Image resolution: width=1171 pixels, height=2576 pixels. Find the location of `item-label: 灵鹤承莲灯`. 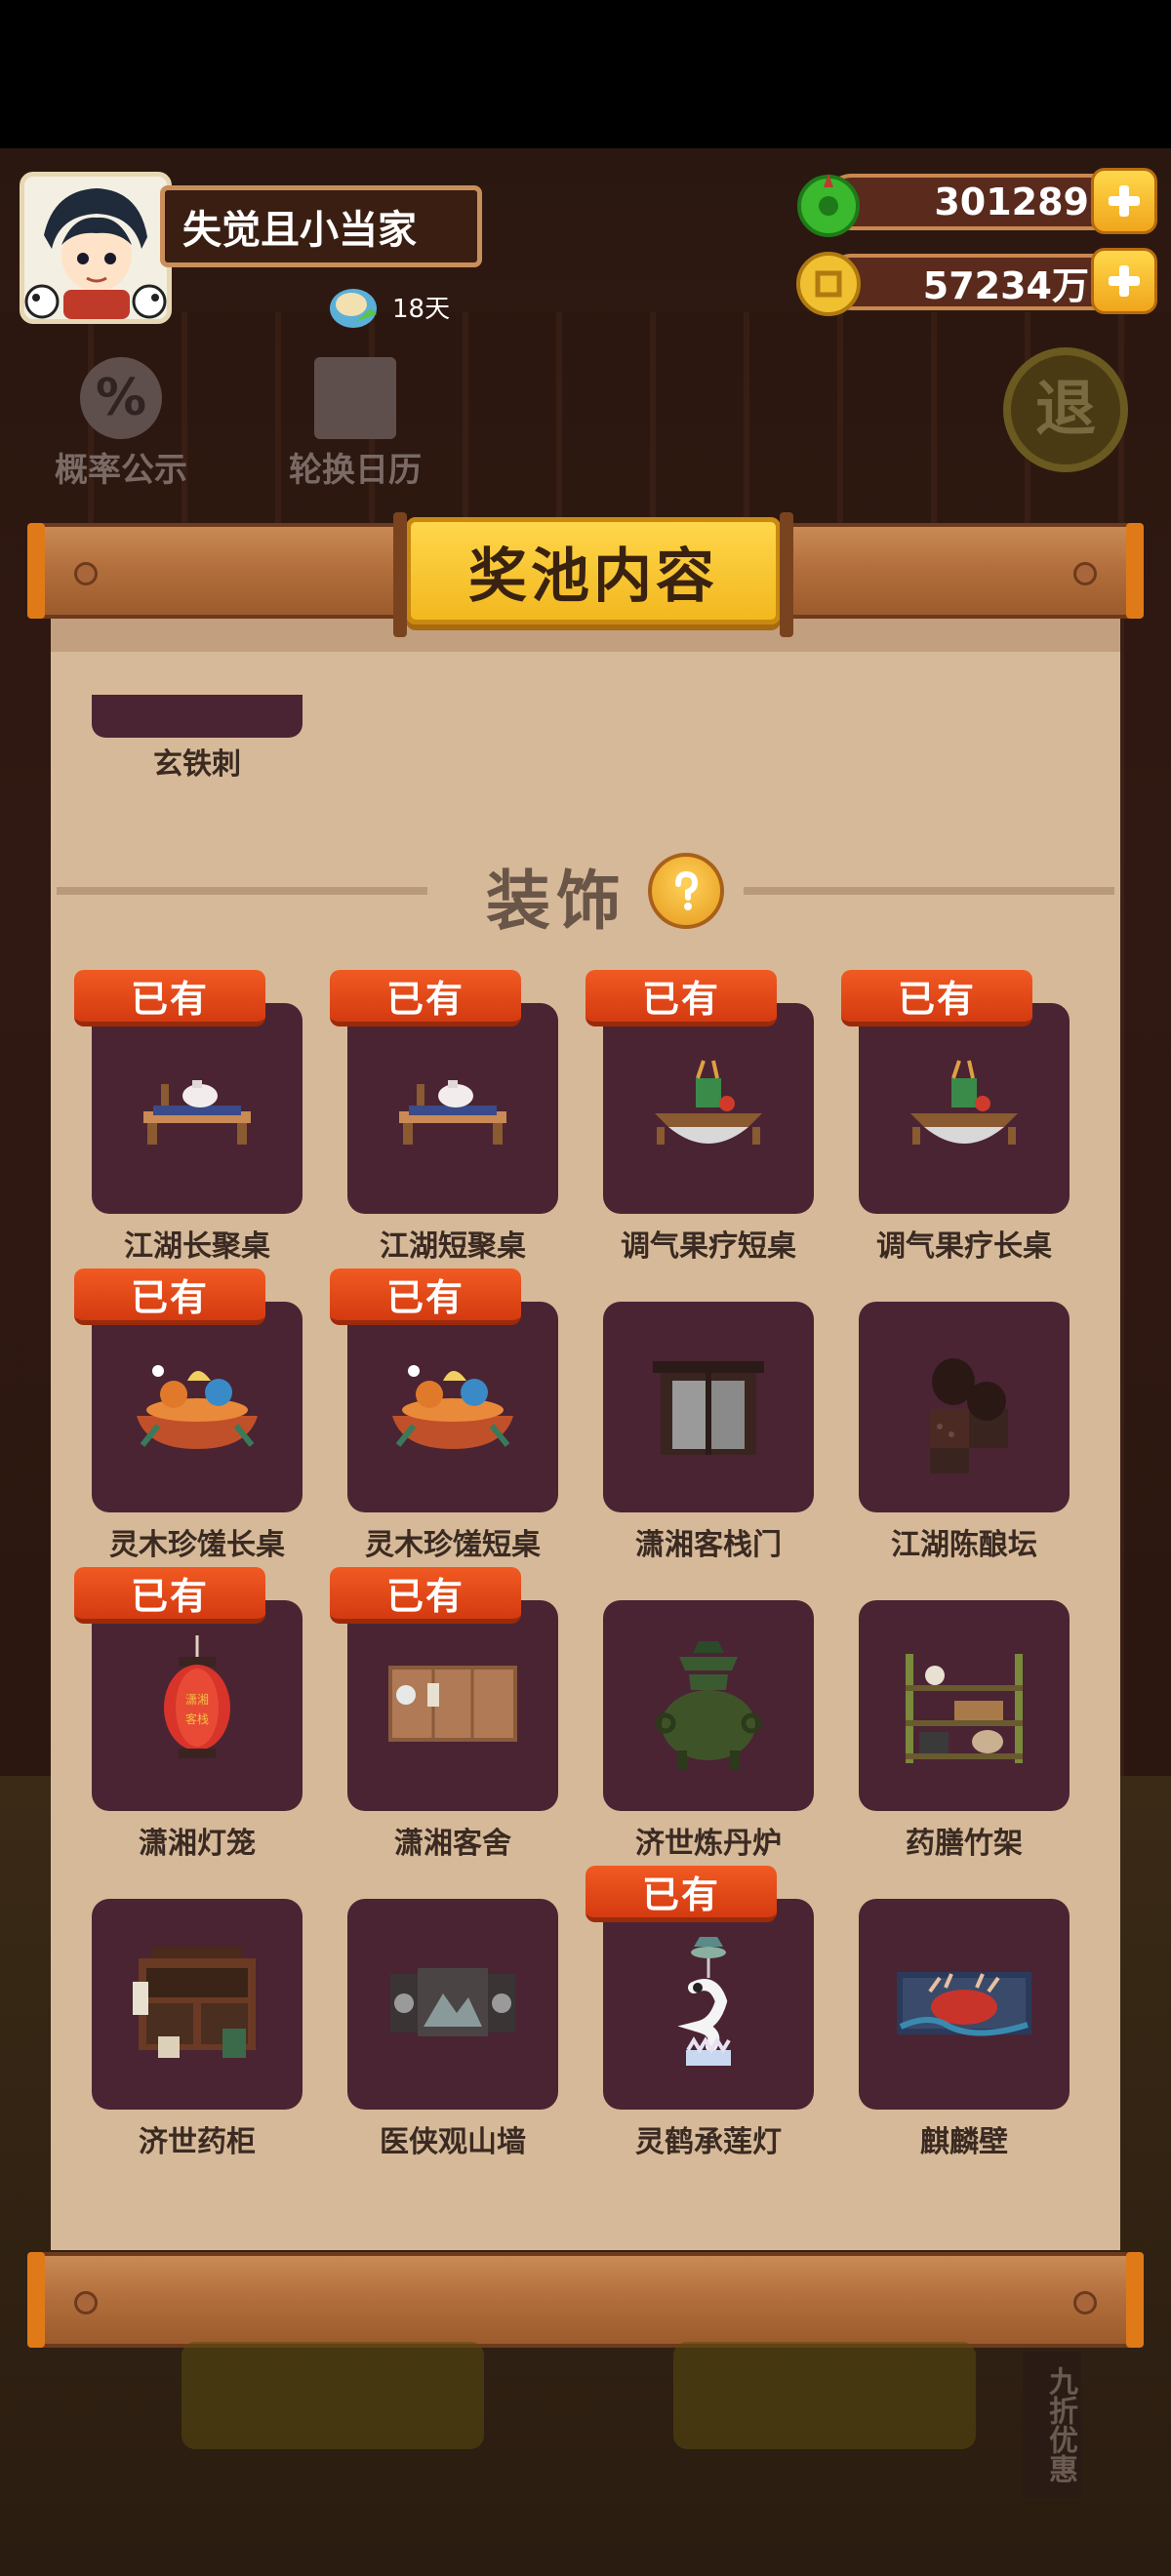

item-label: 灵鹤承莲灯 is located at coordinates (708, 2142).